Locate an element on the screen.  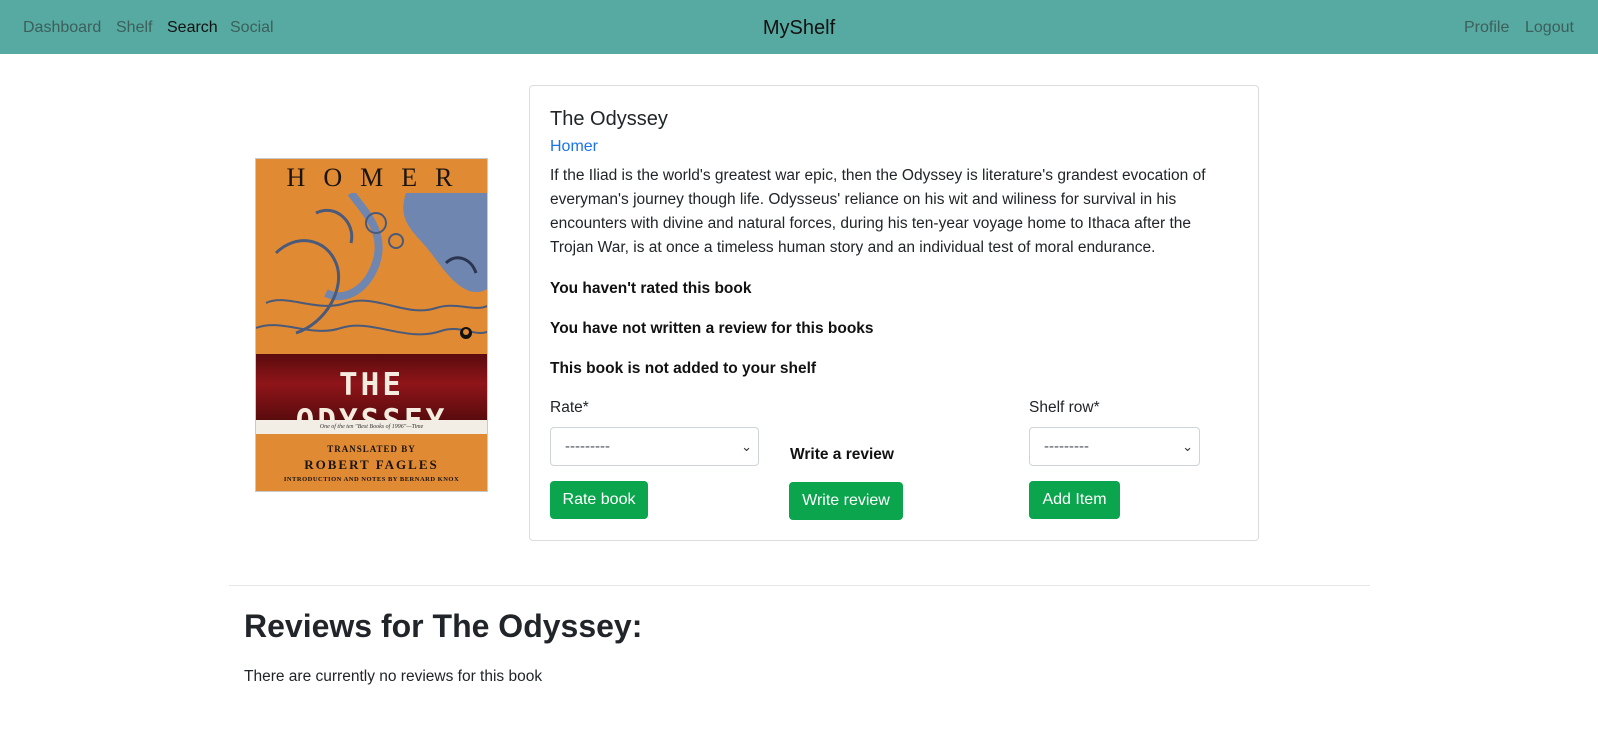
cover-translator: ROBERT FAGLES is located at coordinates (371, 464).